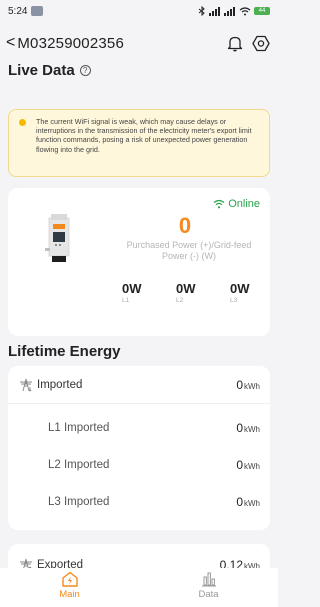 Image resolution: width=320 pixels, height=607 pixels. Describe the element at coordinates (60, 385) in the screenshot. I see `imported-label: Imported` at that location.